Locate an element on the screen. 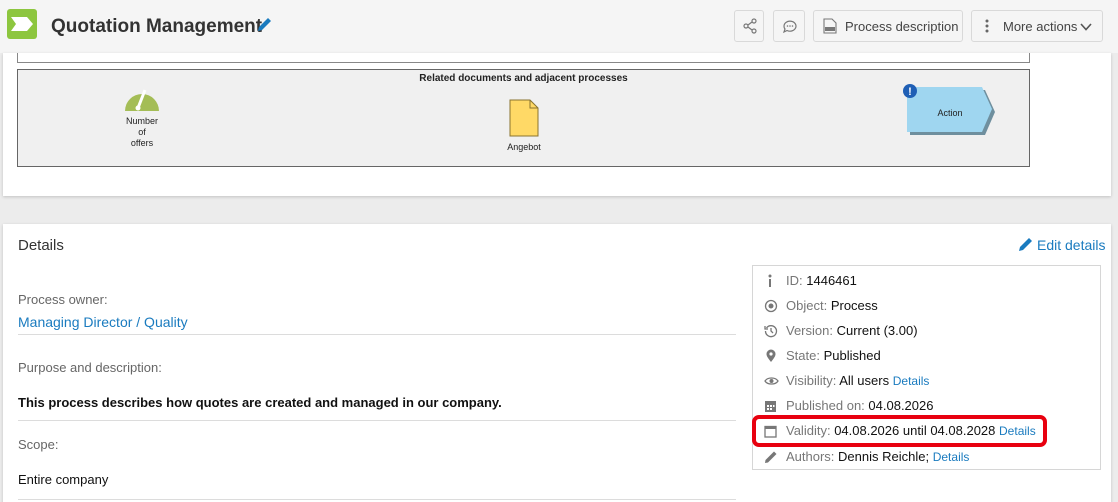  share-icon is located at coordinates (750, 26).